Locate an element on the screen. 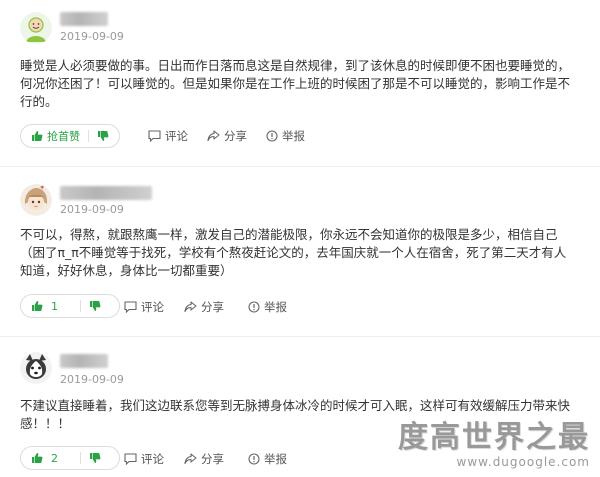 The width and height of the screenshot is (600, 477). comment-line: 行的。 is located at coordinates (39, 101).